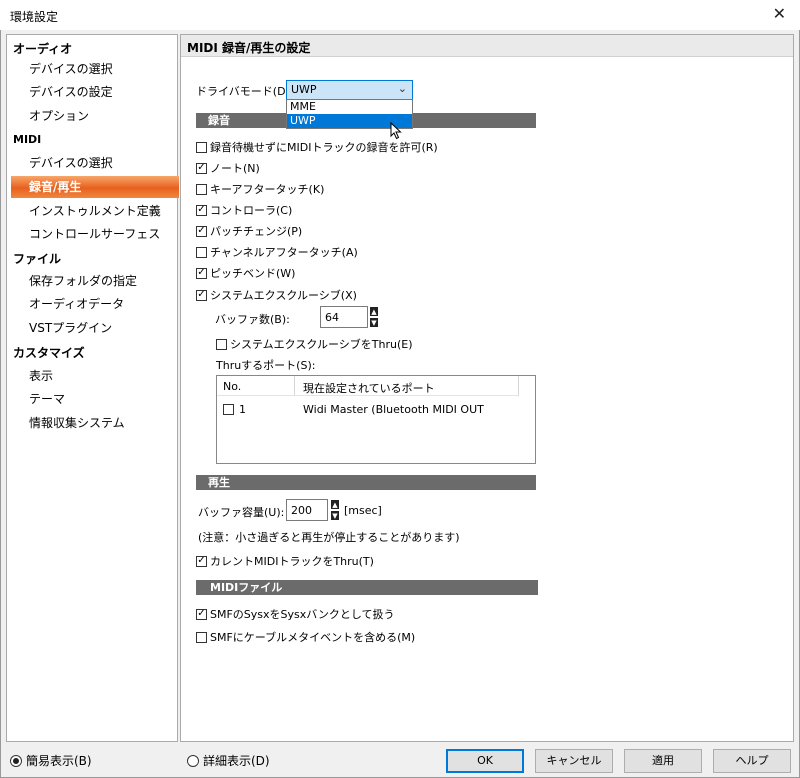 This screenshot has width=800, height=778. What do you see at coordinates (101, 423) in the screenshot?
I see `sidebar-item-info-collection: 情報収集システム` at bounding box center [101, 423].